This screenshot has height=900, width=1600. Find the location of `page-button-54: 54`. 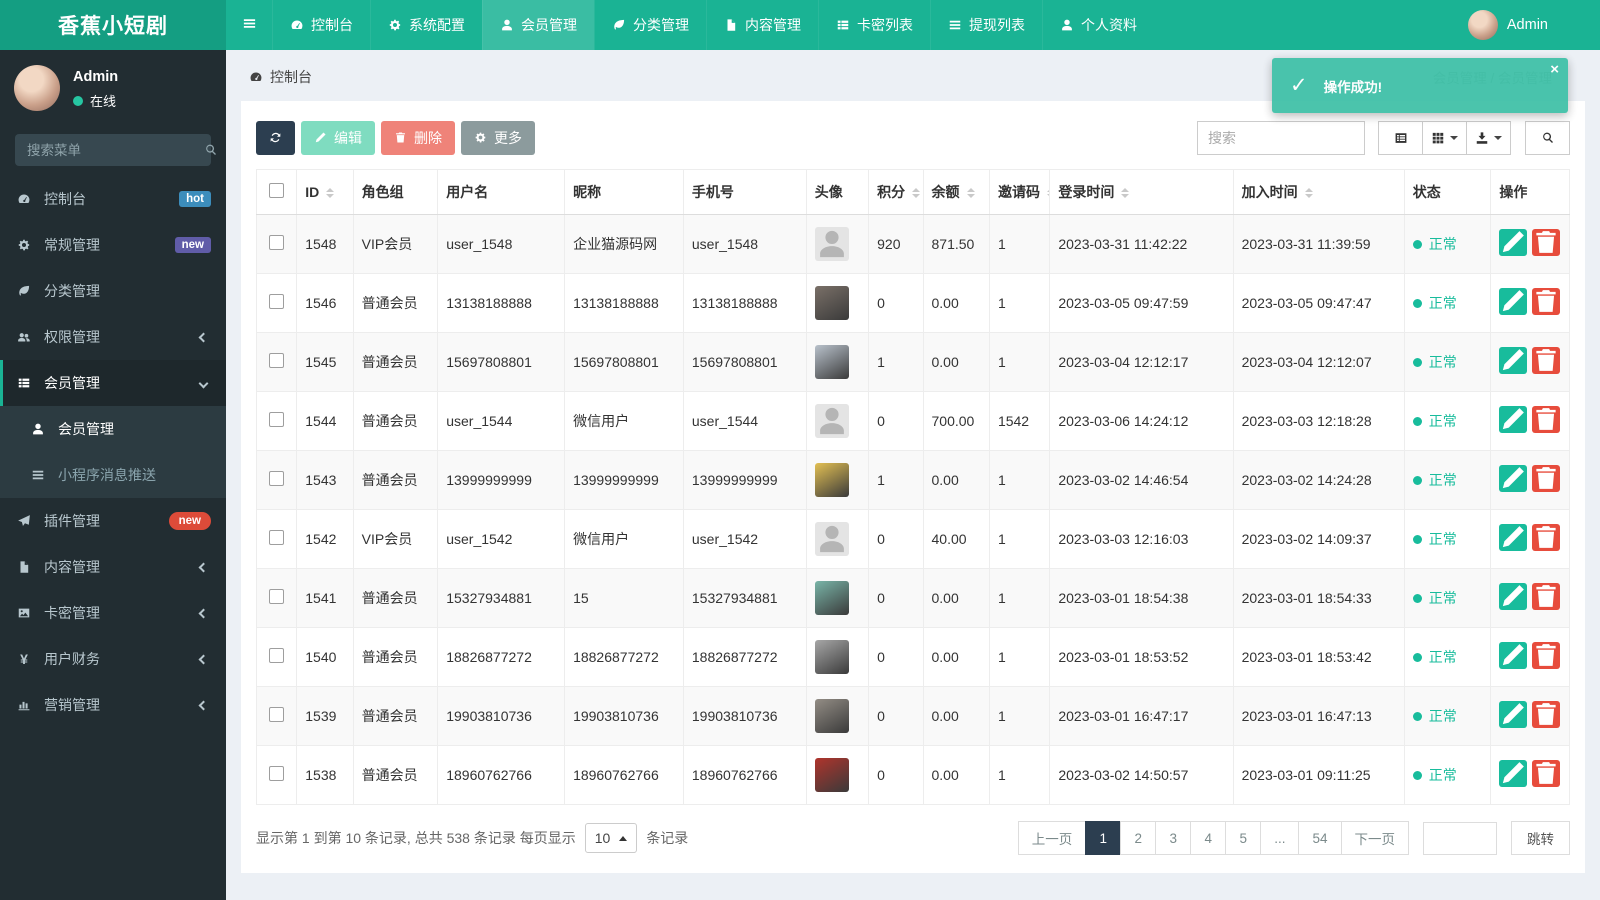

page-button-54: 54 is located at coordinates (1320, 838).